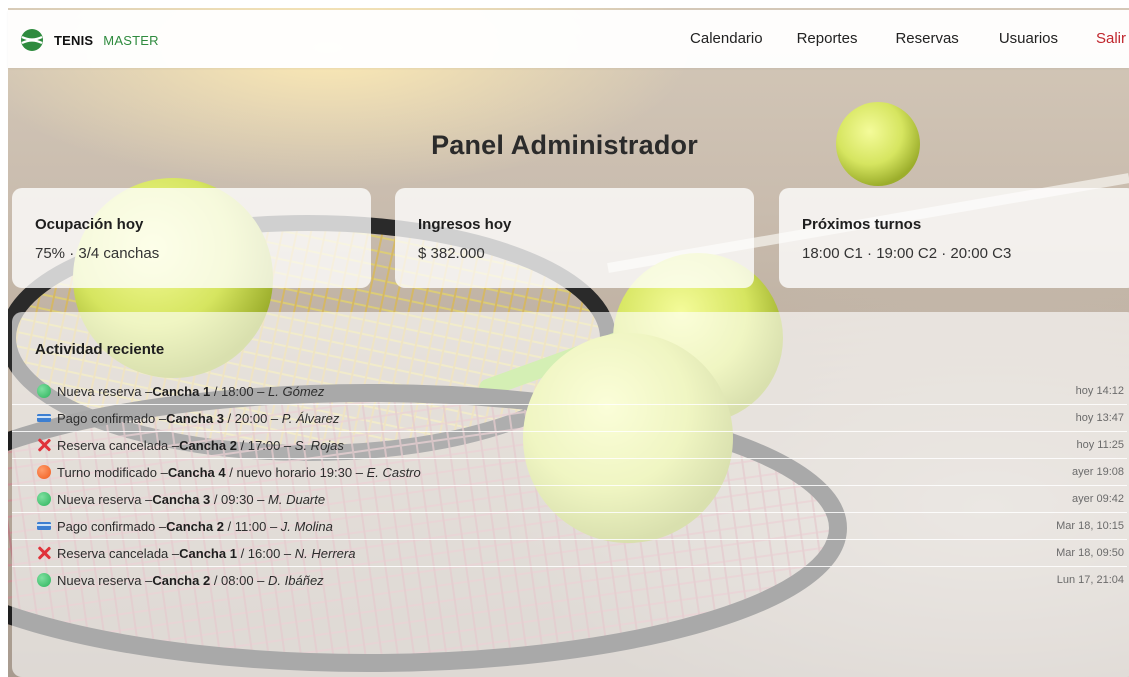 The height and width of the screenshot is (677, 1129). I want to click on page-title: Panel Administrador, so click(564, 145).